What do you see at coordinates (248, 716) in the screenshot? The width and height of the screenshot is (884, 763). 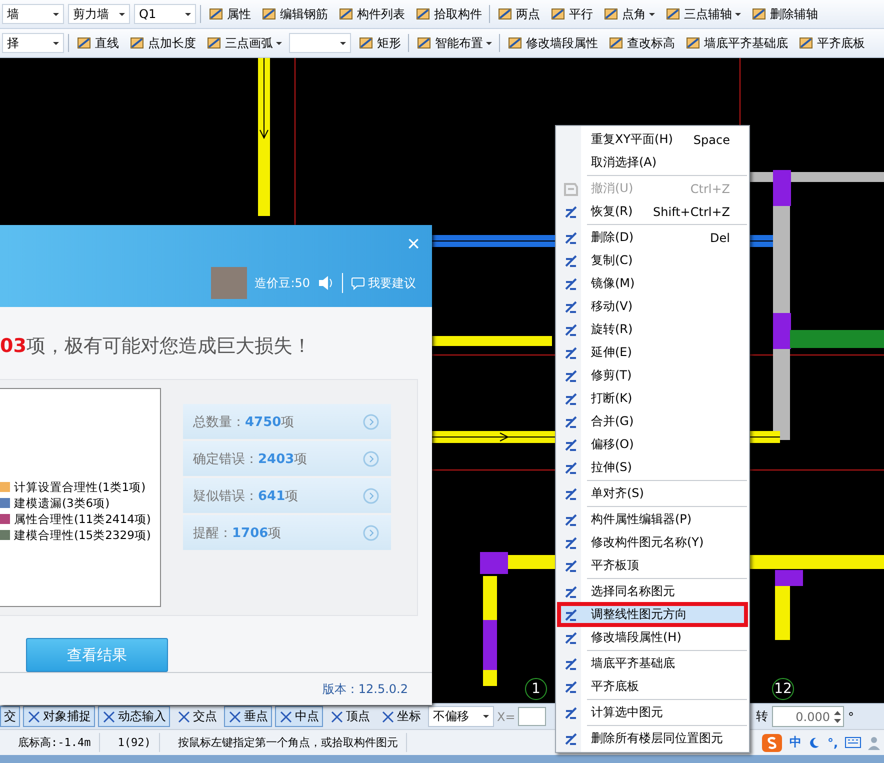 I see `snap-toggle: 垂点` at bounding box center [248, 716].